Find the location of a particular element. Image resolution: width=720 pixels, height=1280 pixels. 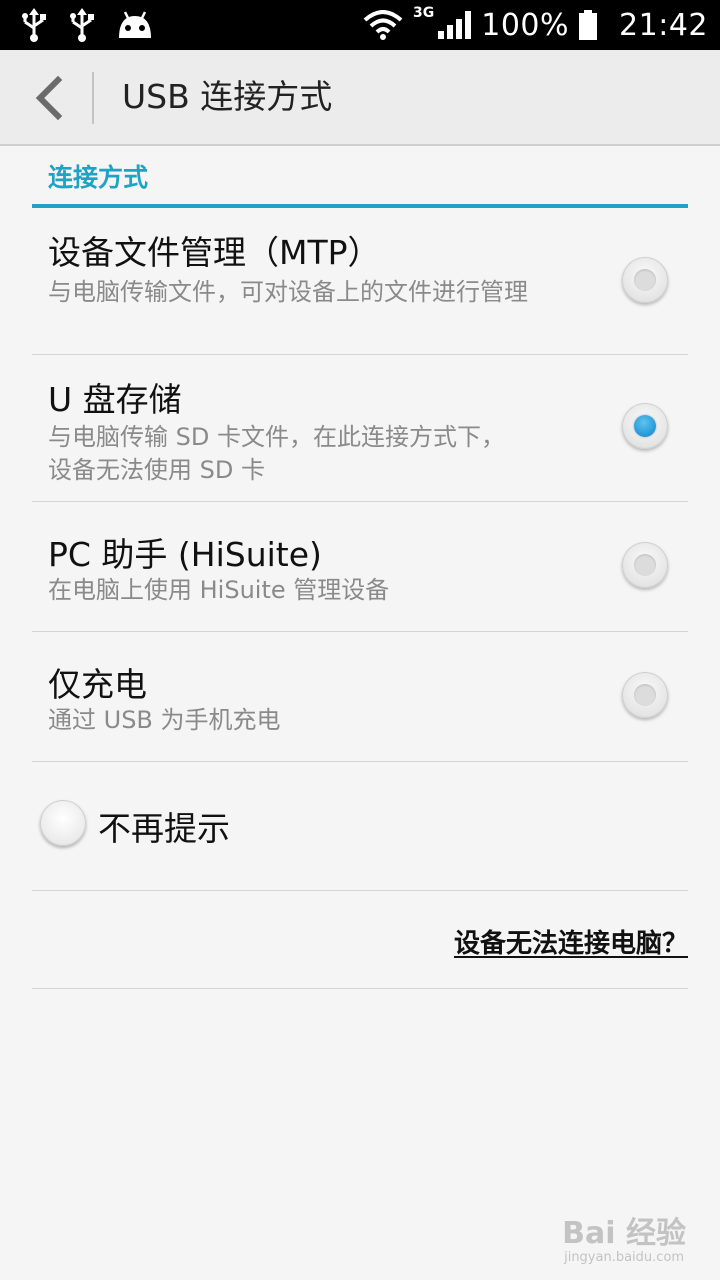

option-subtitle: 与电脑传输 SD 卡文件，在此连接方式下，设备无法使用 SD 卡 is located at coordinates (276, 453).